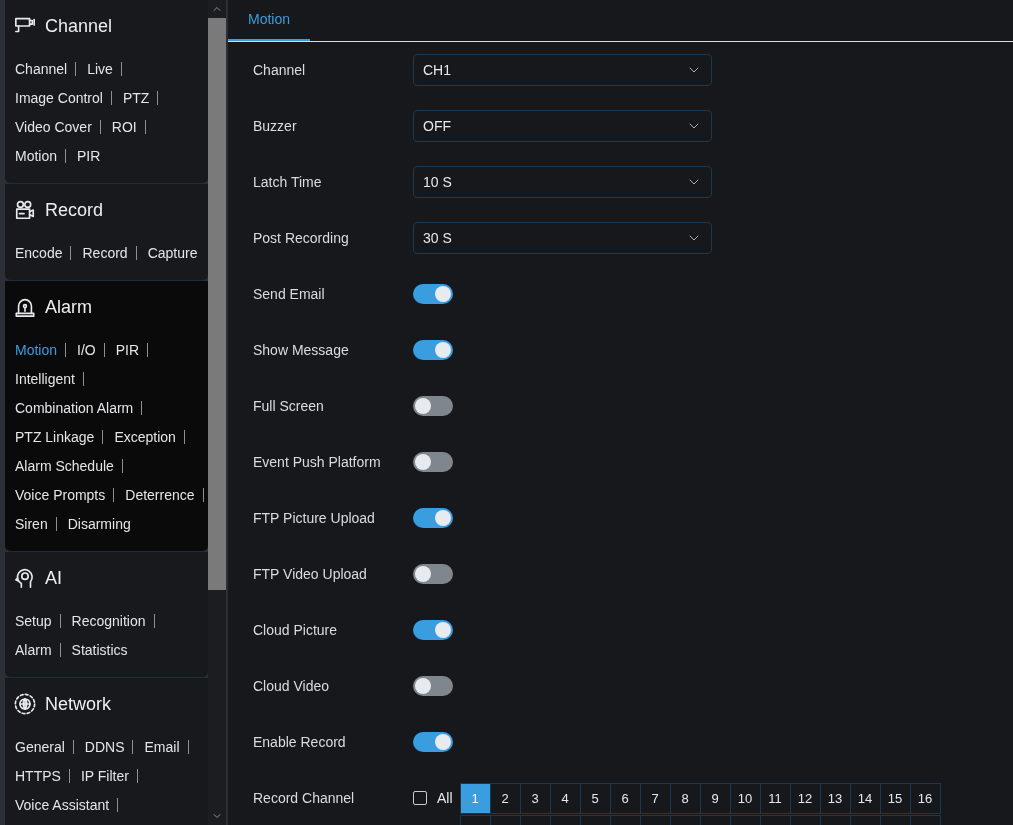 The height and width of the screenshot is (825, 1013). What do you see at coordinates (301, 350) in the screenshot?
I see `setting-label: Show Message` at bounding box center [301, 350].